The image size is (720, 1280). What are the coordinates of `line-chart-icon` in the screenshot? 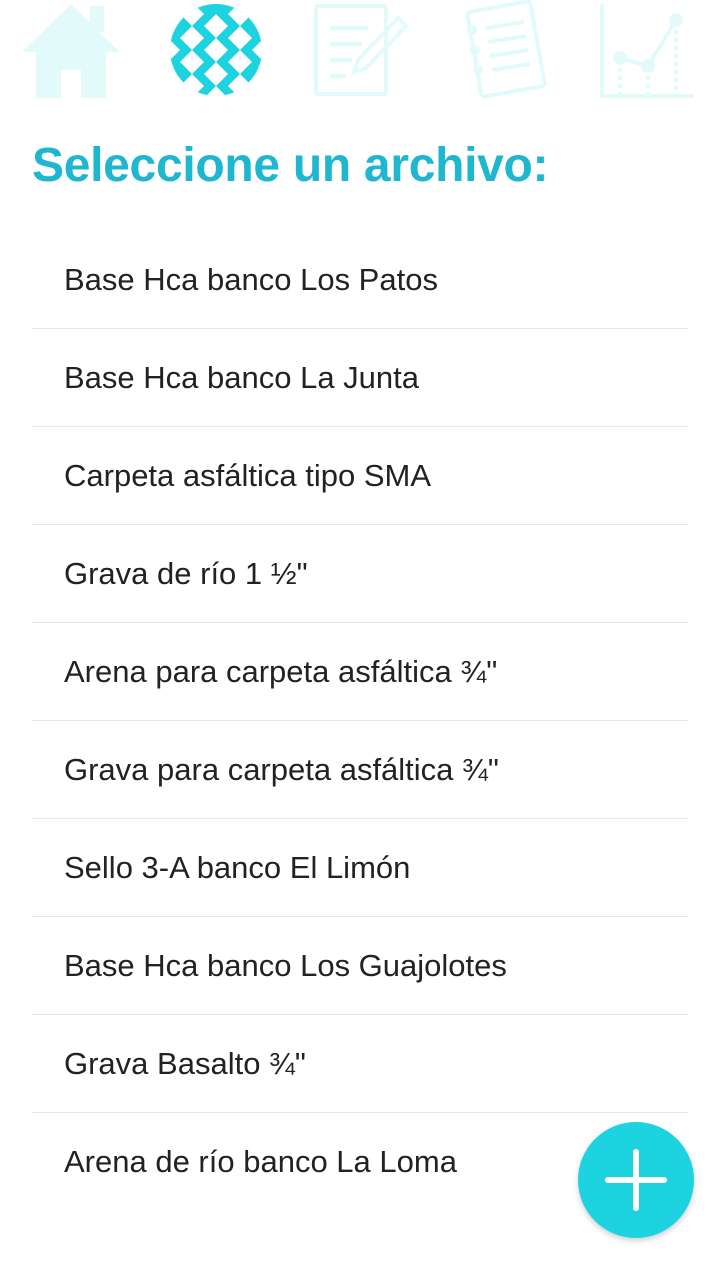 It's located at (647, 51).